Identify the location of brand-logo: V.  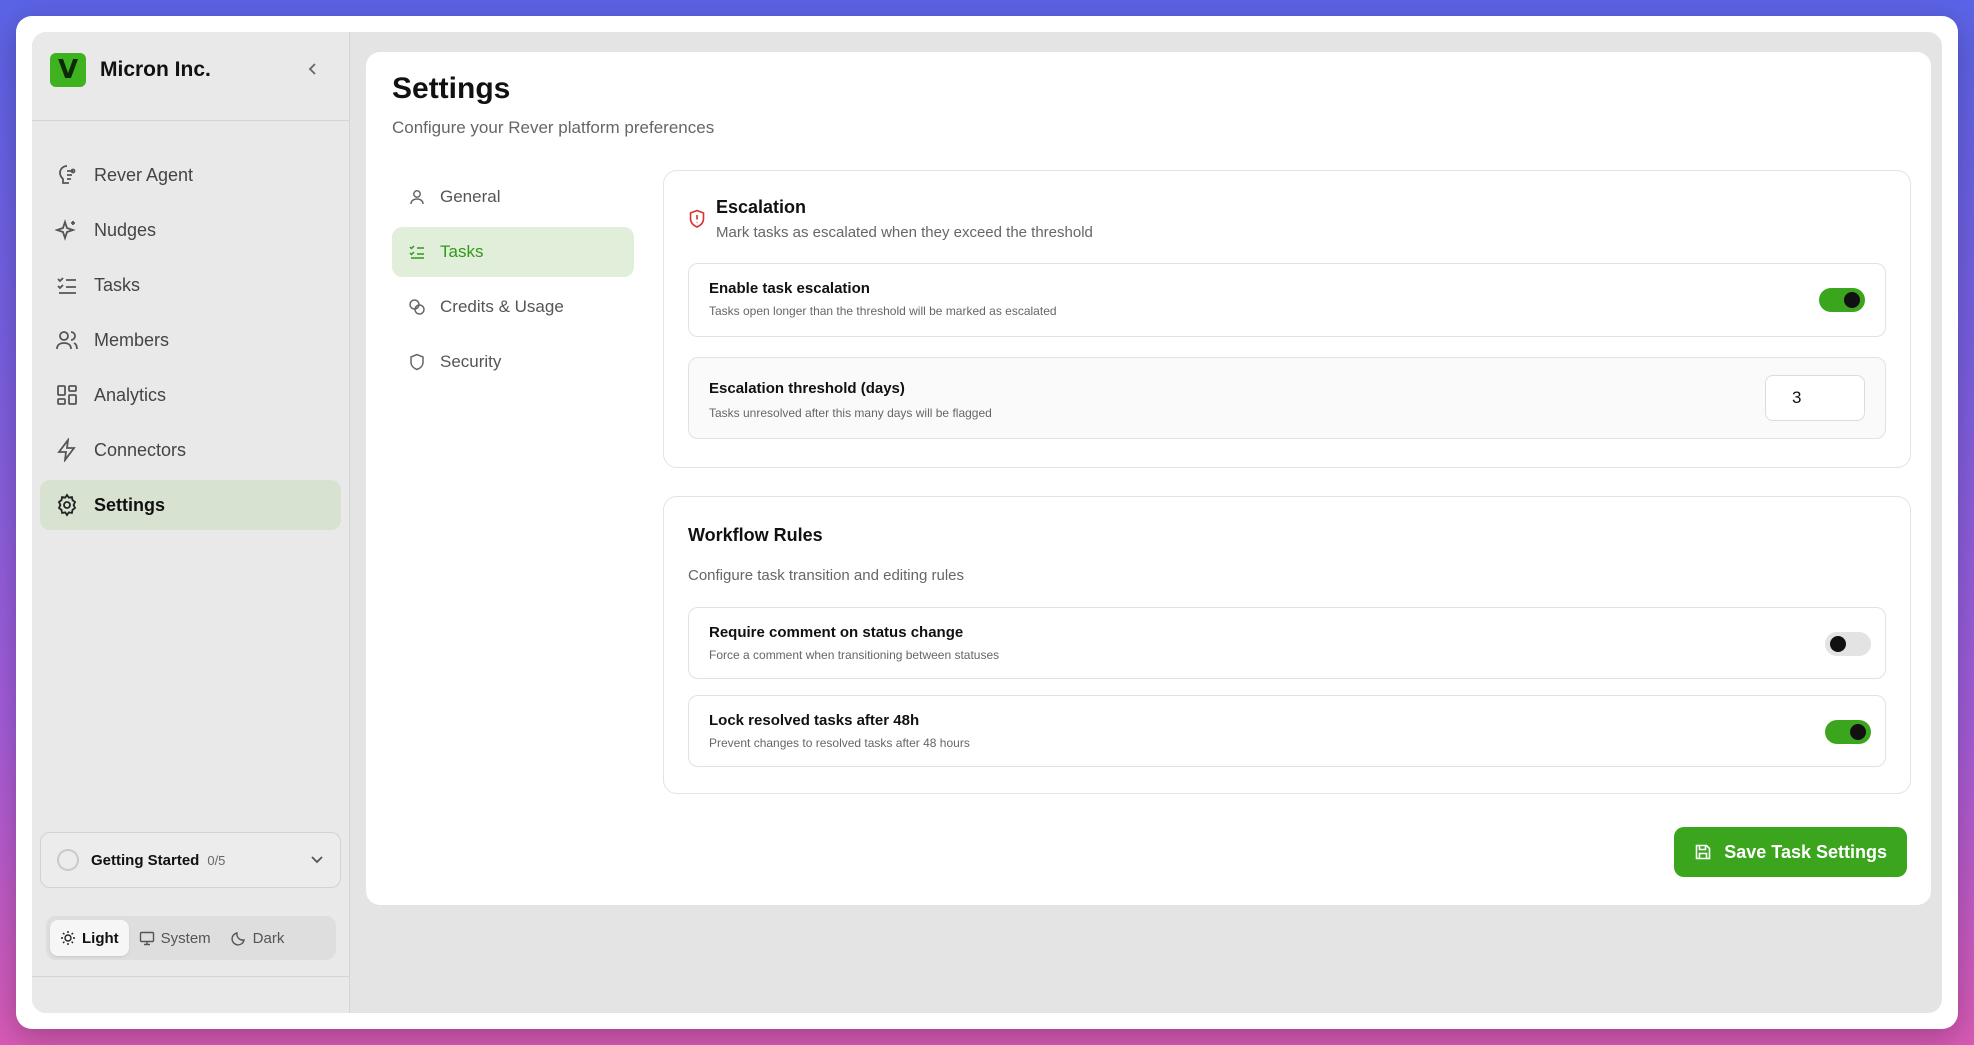
(68, 70).